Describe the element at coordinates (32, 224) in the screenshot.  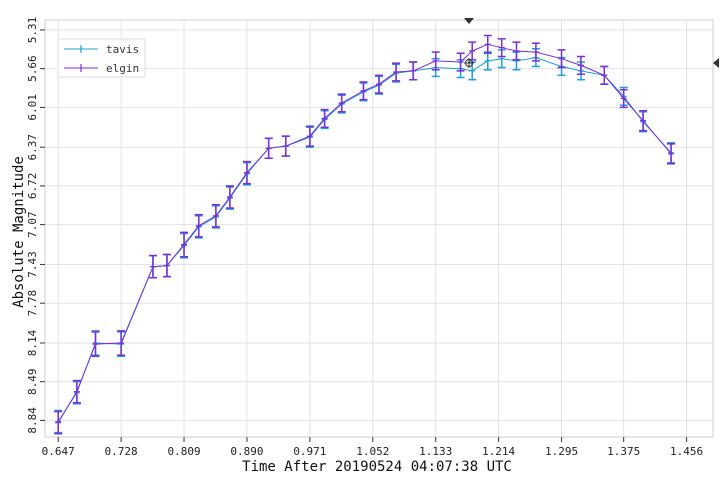
I see `y-tick-label: 7.07` at that location.